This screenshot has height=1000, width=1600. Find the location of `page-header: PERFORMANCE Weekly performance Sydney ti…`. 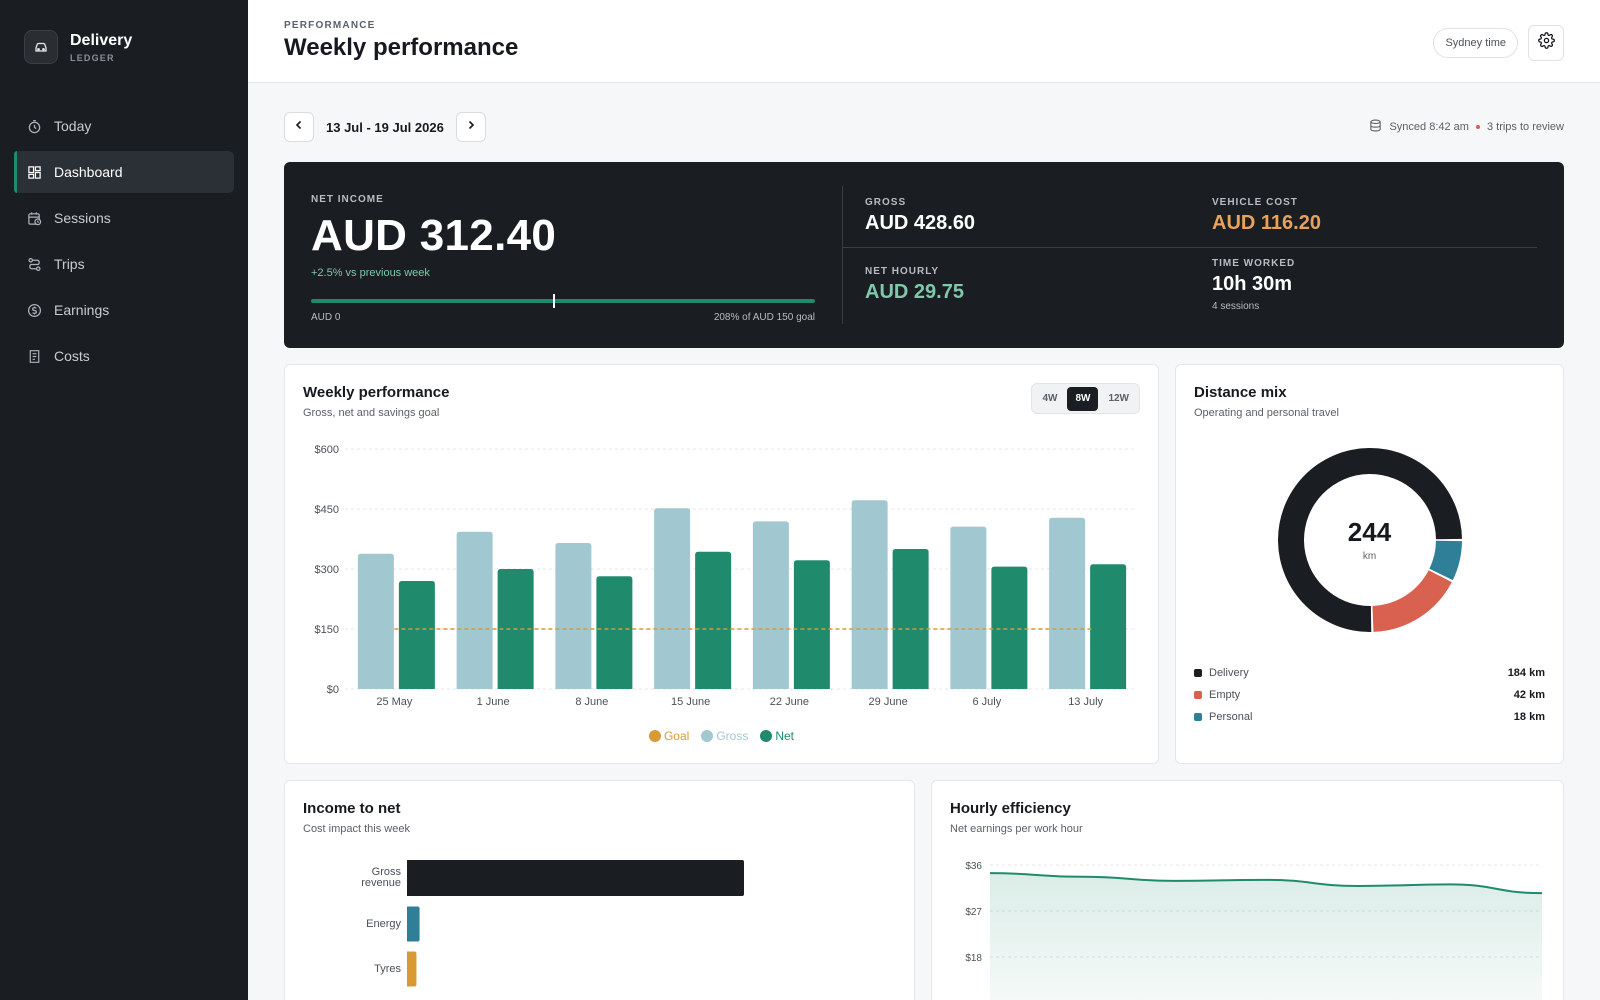

page-header: PERFORMANCE Weekly performance Sydney ti… is located at coordinates (924, 41).